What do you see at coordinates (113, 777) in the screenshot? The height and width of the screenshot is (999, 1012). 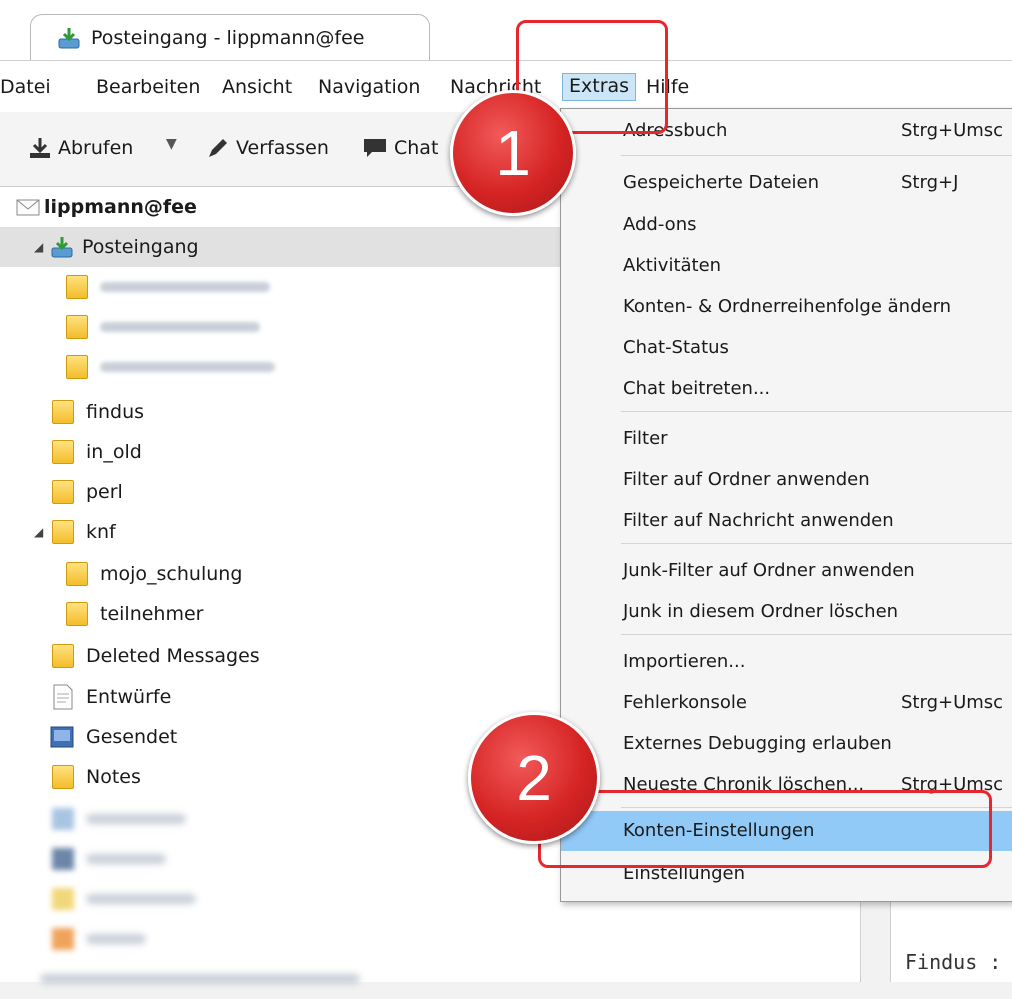 I see `folder-label: Notes` at bounding box center [113, 777].